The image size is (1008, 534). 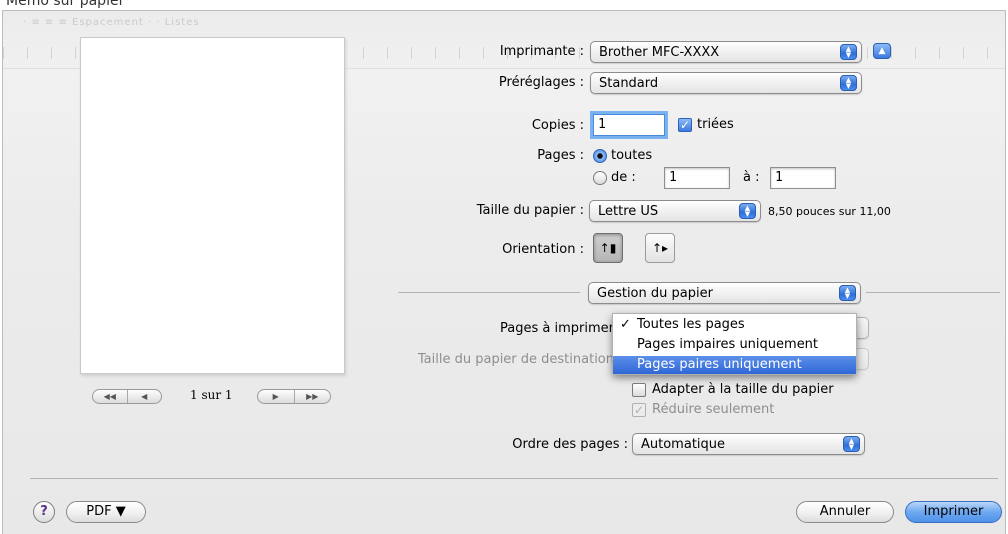 What do you see at coordinates (751, 177) in the screenshot?
I see `pages-to-label: à :` at bounding box center [751, 177].